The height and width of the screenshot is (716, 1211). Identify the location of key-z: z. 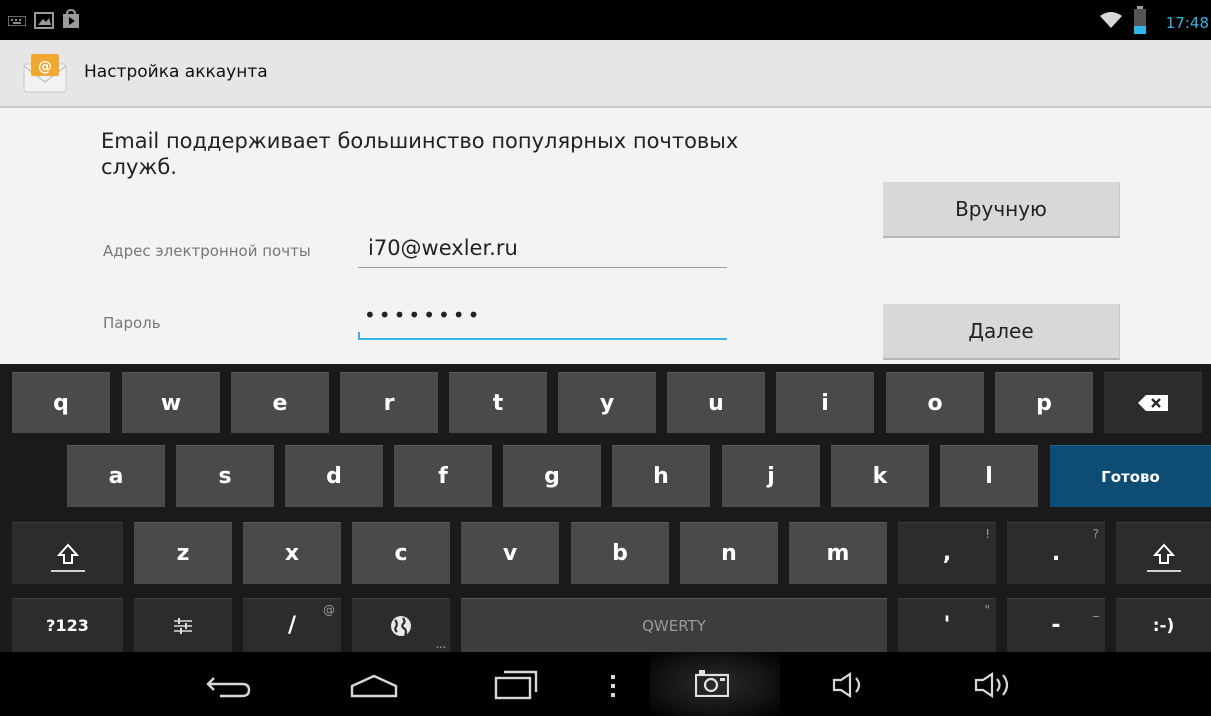
(183, 553).